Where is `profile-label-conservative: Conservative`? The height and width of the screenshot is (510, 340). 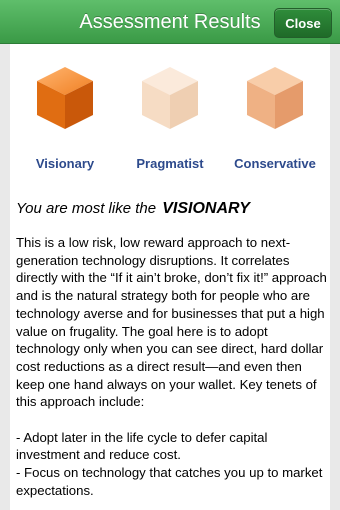
profile-label-conservative: Conservative is located at coordinates (275, 163).